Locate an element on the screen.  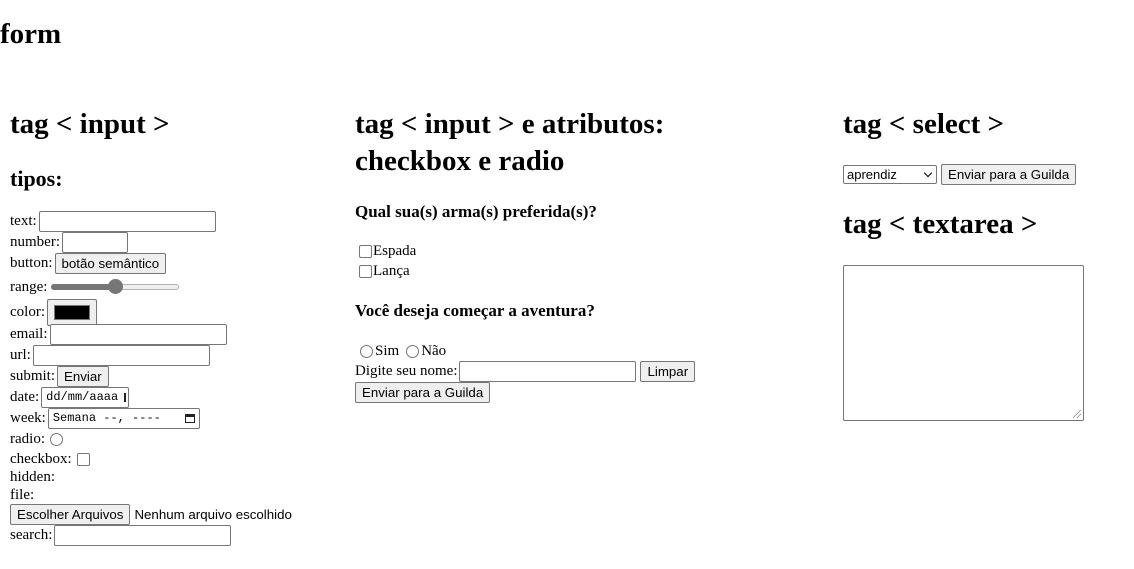
range-thumb is located at coordinates (116, 286).